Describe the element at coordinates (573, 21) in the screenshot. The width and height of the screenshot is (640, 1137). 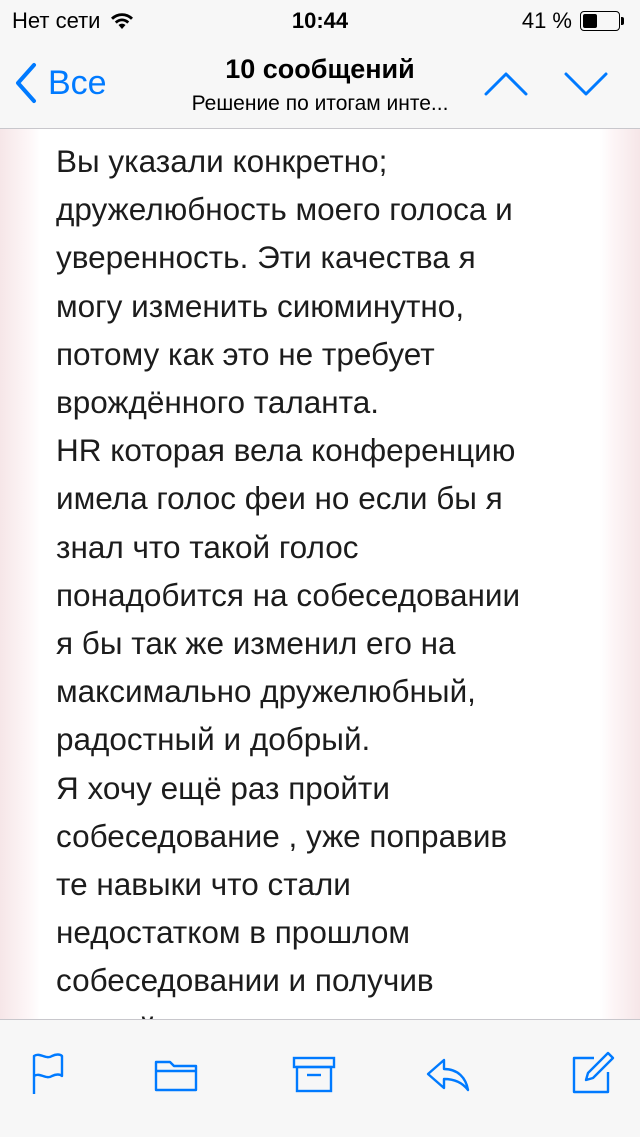
I see `status-right: 41 %` at that location.